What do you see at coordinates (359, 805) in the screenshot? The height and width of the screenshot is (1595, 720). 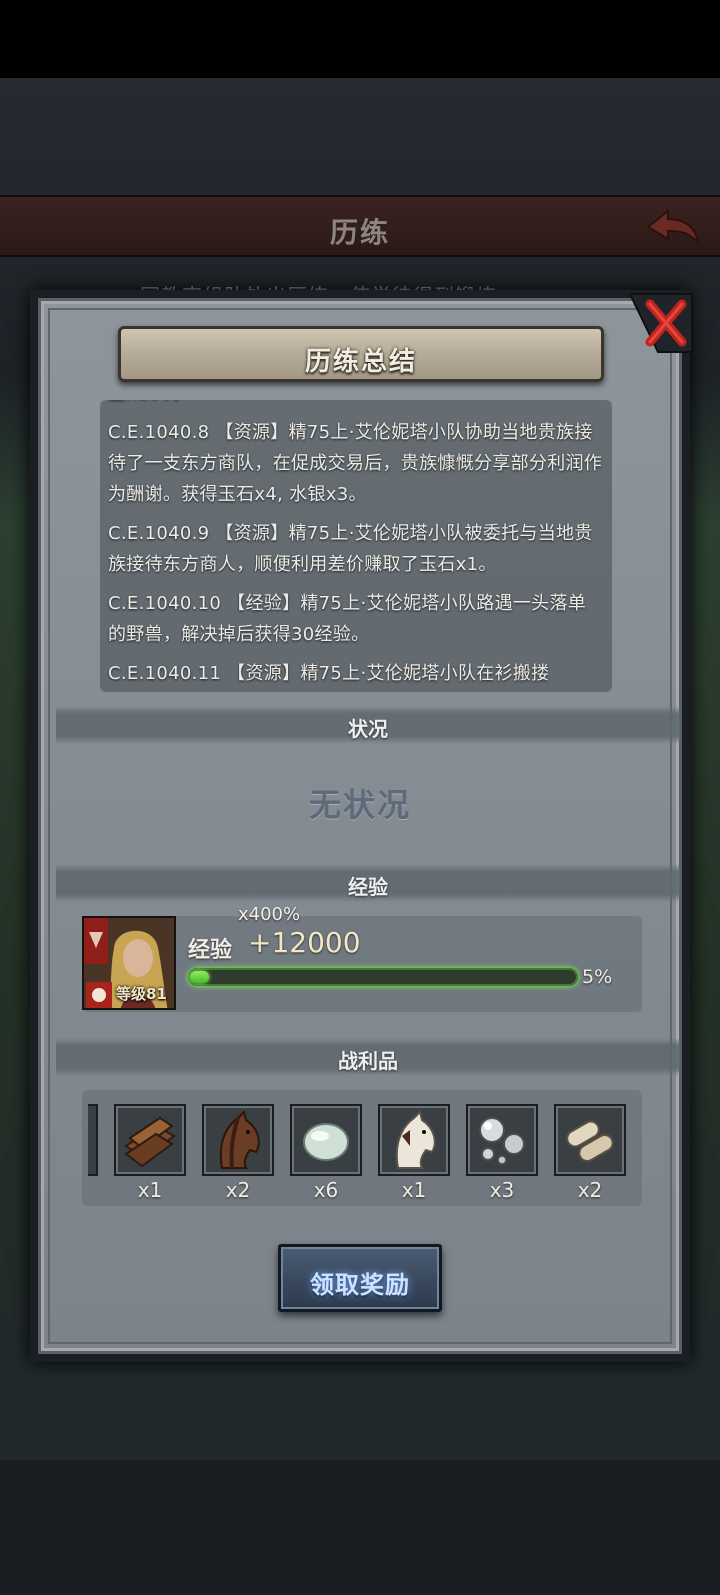 I see `status-value: 无状况` at bounding box center [359, 805].